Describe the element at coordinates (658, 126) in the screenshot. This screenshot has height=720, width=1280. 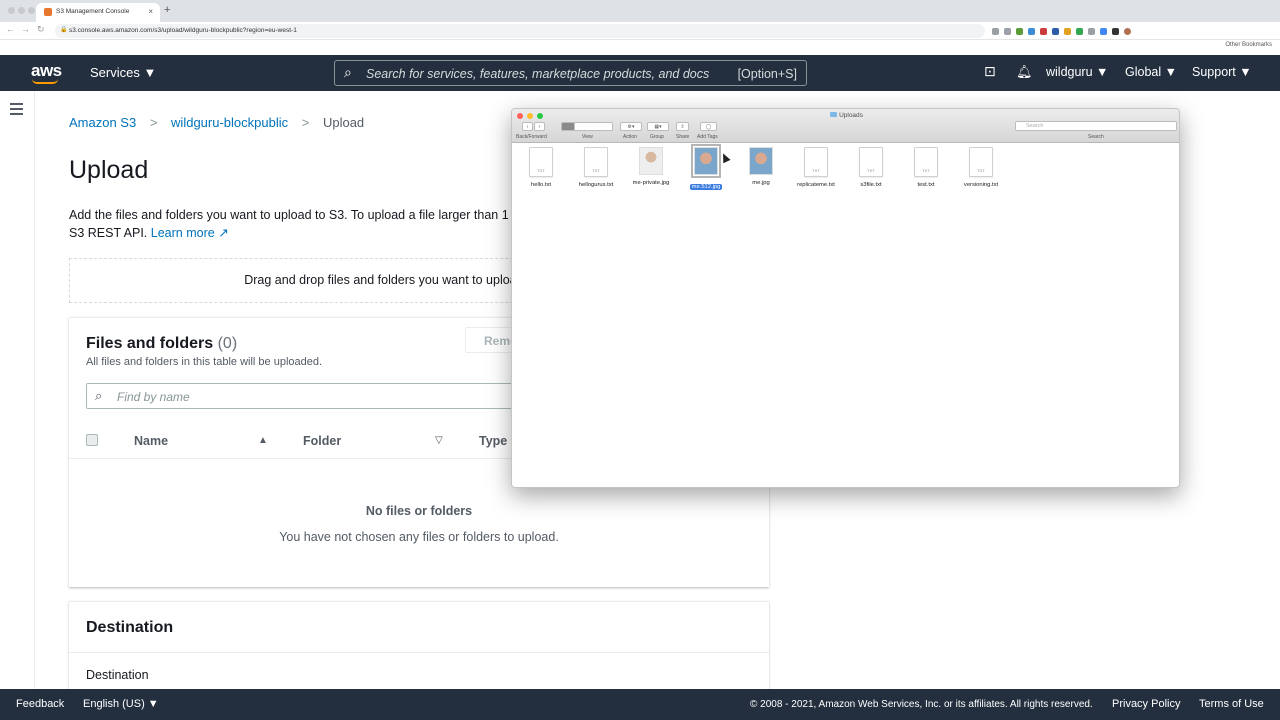
I see `finder-group-button: ▦▾` at that location.